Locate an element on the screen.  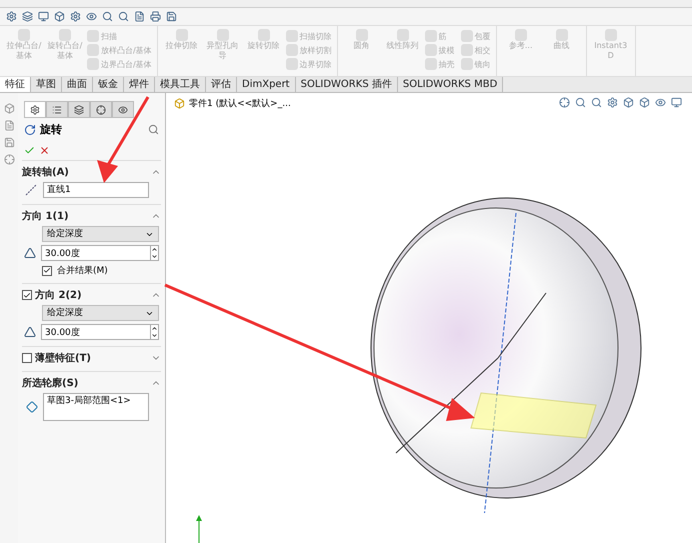
section-title: 方向 1(1) is located at coordinates (85, 216).